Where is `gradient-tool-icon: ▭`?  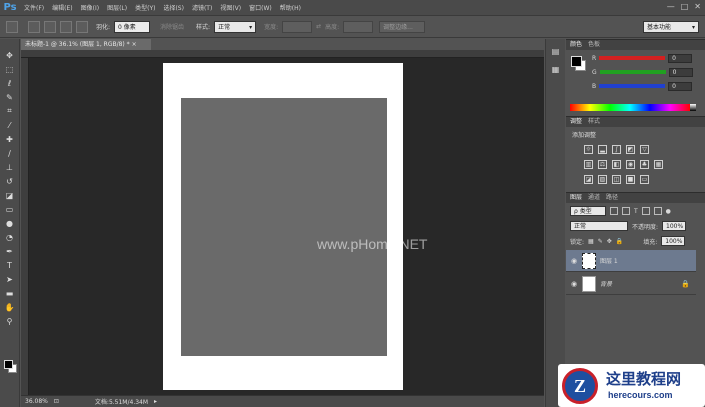 gradient-tool-icon: ▭ is located at coordinates (10, 209).